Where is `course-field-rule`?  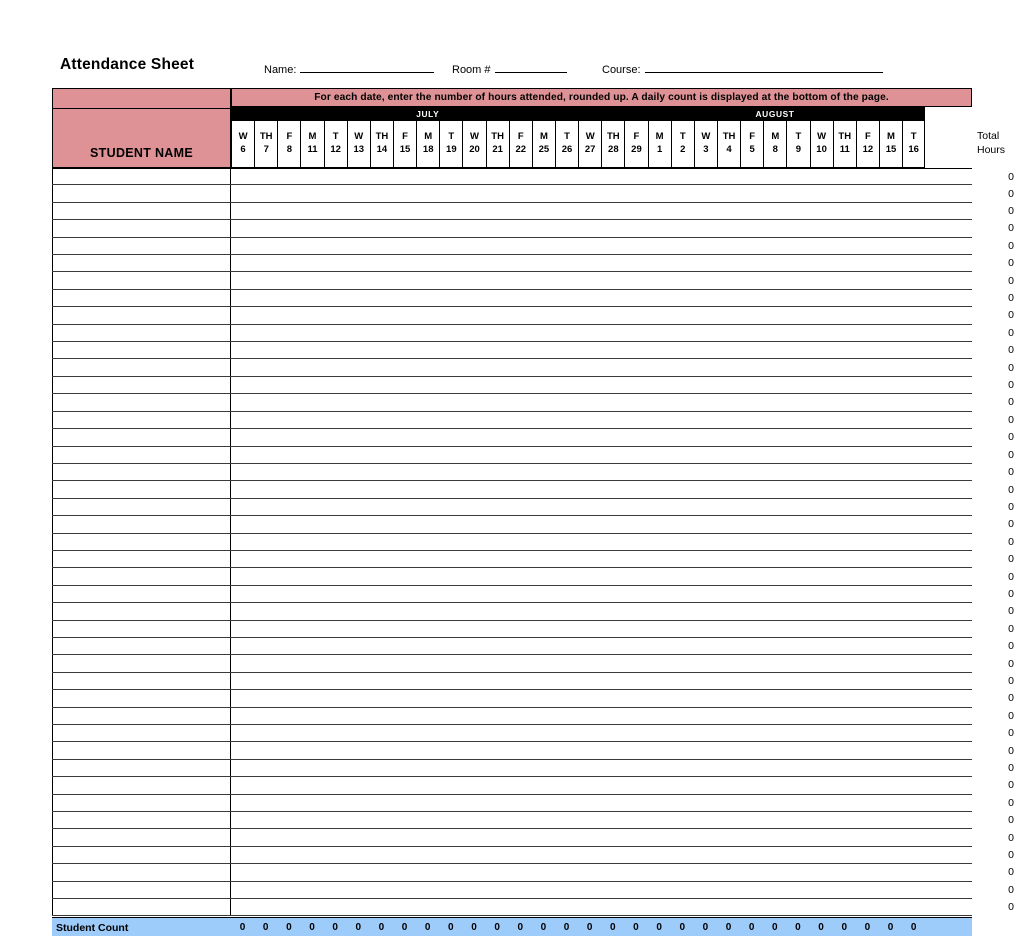 course-field-rule is located at coordinates (763, 67).